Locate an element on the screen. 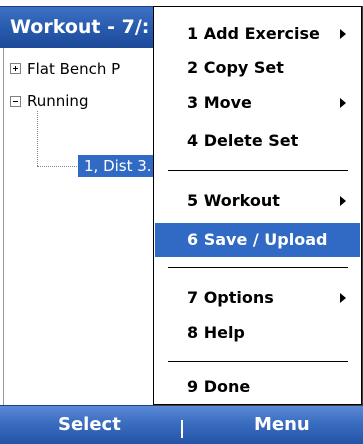 This screenshot has width=363, height=444. menu-item-label: 4 Delete Set is located at coordinates (243, 140).